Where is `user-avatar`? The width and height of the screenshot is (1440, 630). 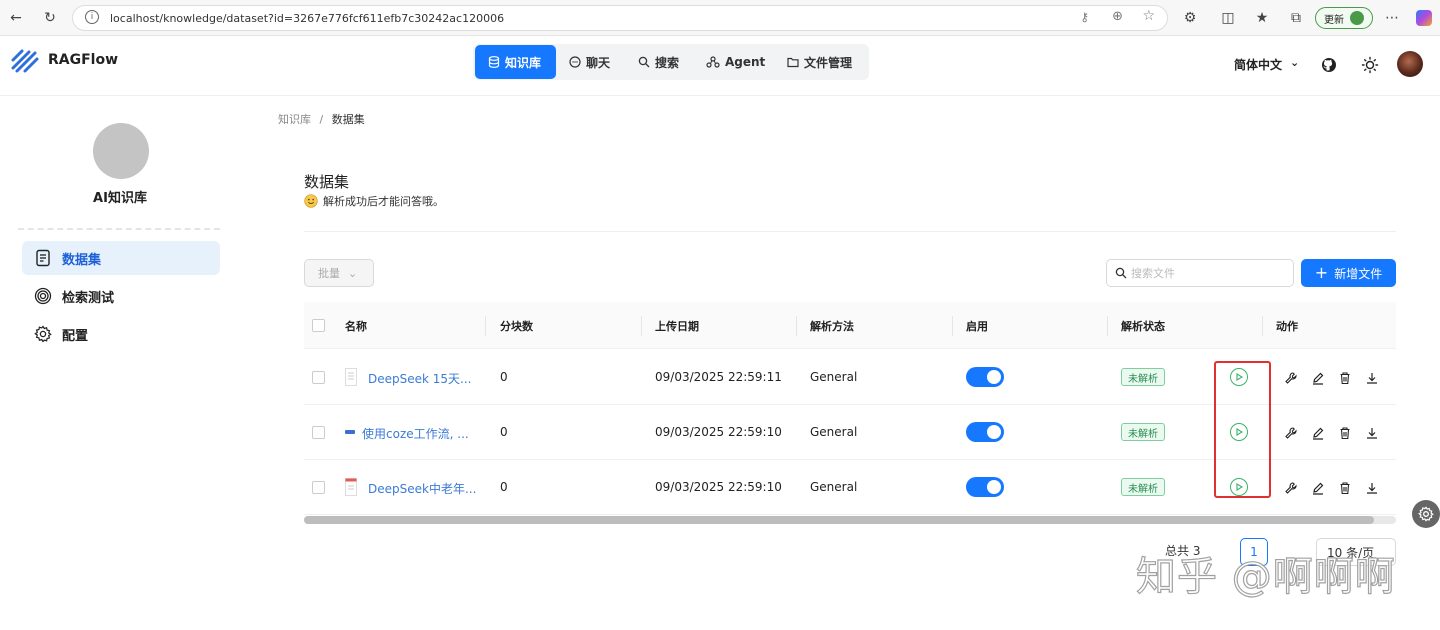 user-avatar is located at coordinates (1410, 64).